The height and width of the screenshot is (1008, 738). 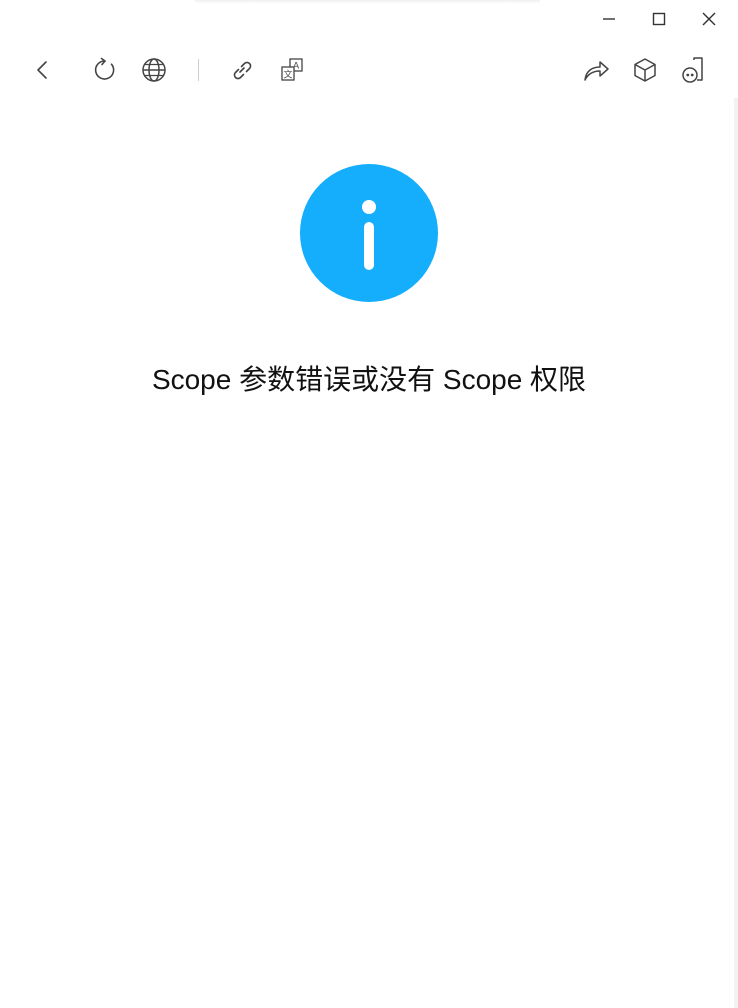 I want to click on refresh-icon, so click(x=104, y=68).